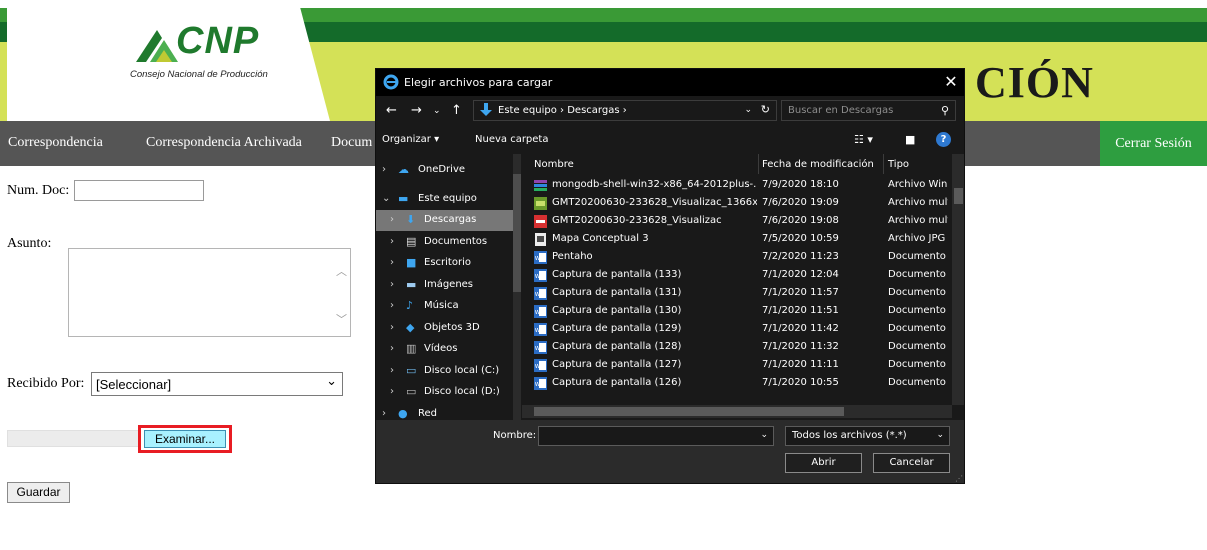 This screenshot has width=1207, height=550. I want to click on file-list-horizontal-scrollbar, so click(737, 411).